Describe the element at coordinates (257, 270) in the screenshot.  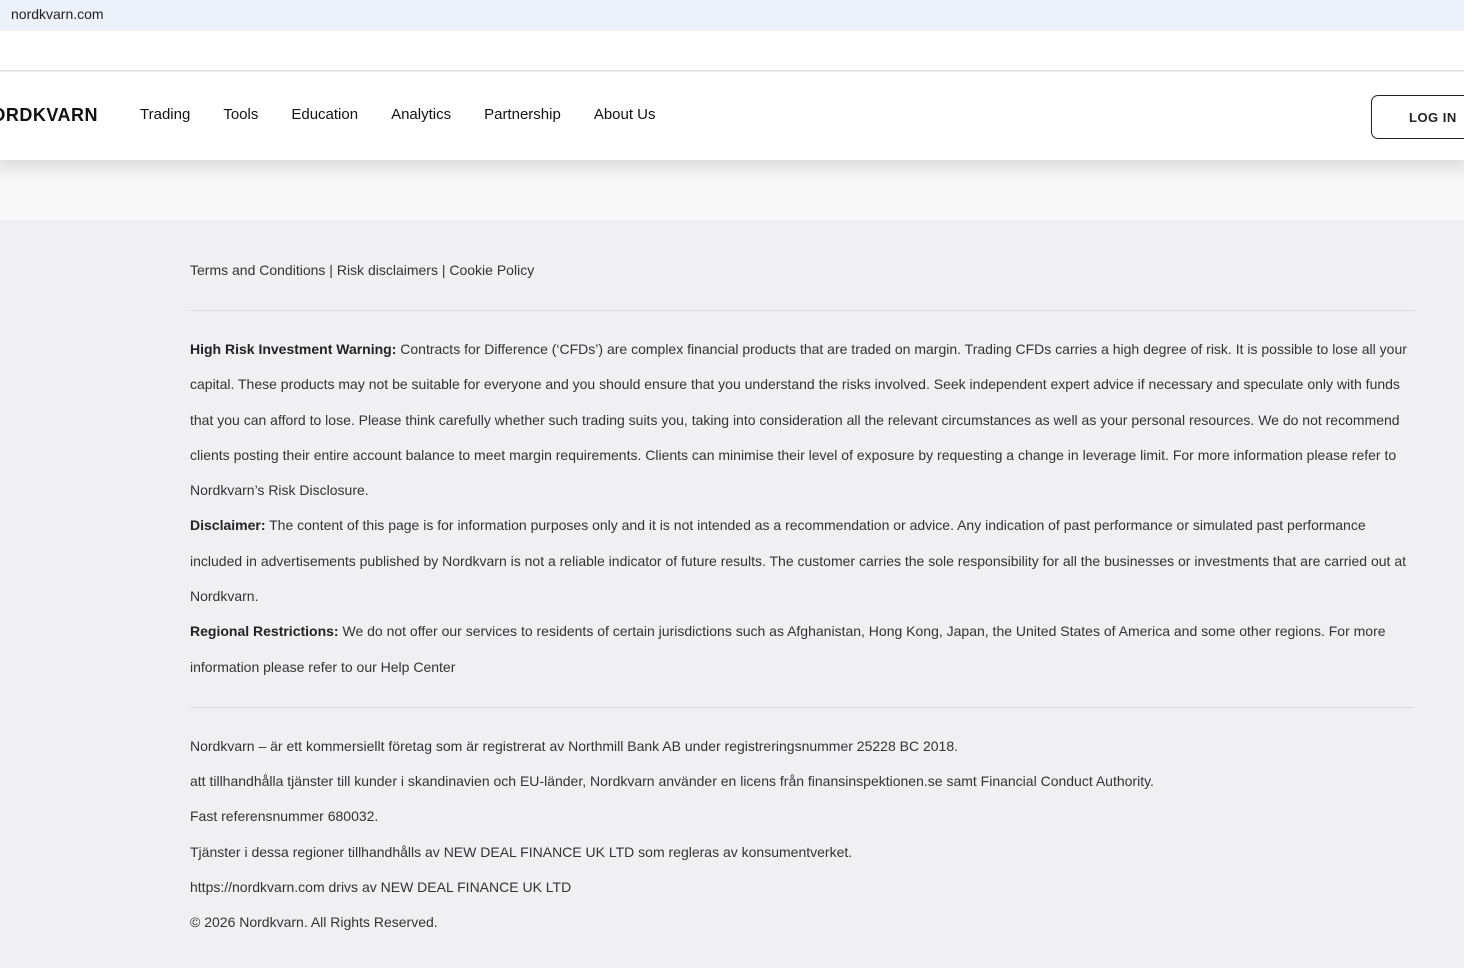
I see `terms-link: Terms and Conditions` at that location.